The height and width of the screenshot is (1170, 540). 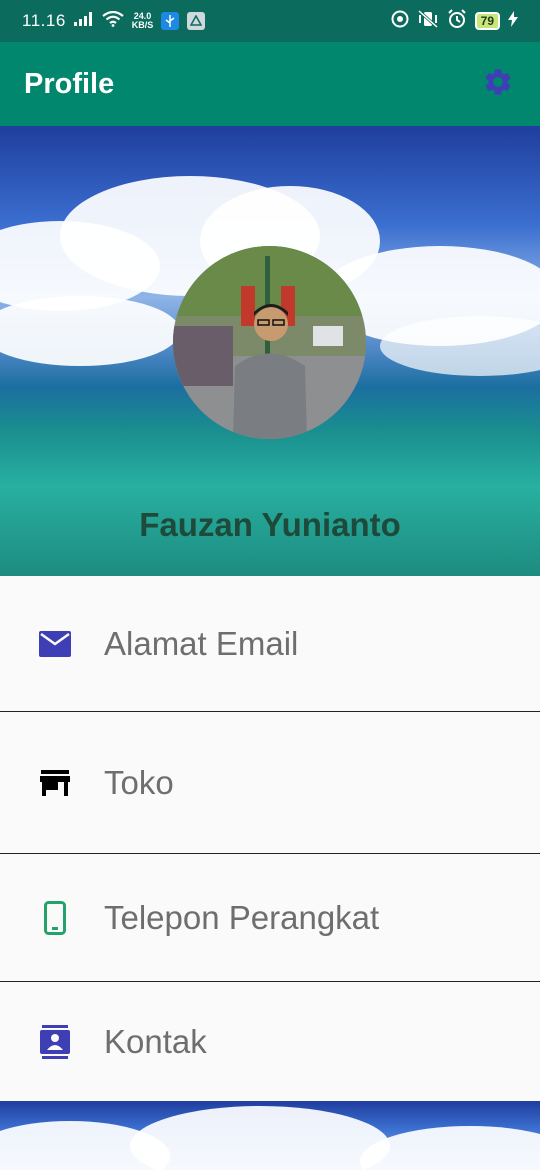 What do you see at coordinates (270, 84) in the screenshot?
I see `app-bar: Profile` at bounding box center [270, 84].